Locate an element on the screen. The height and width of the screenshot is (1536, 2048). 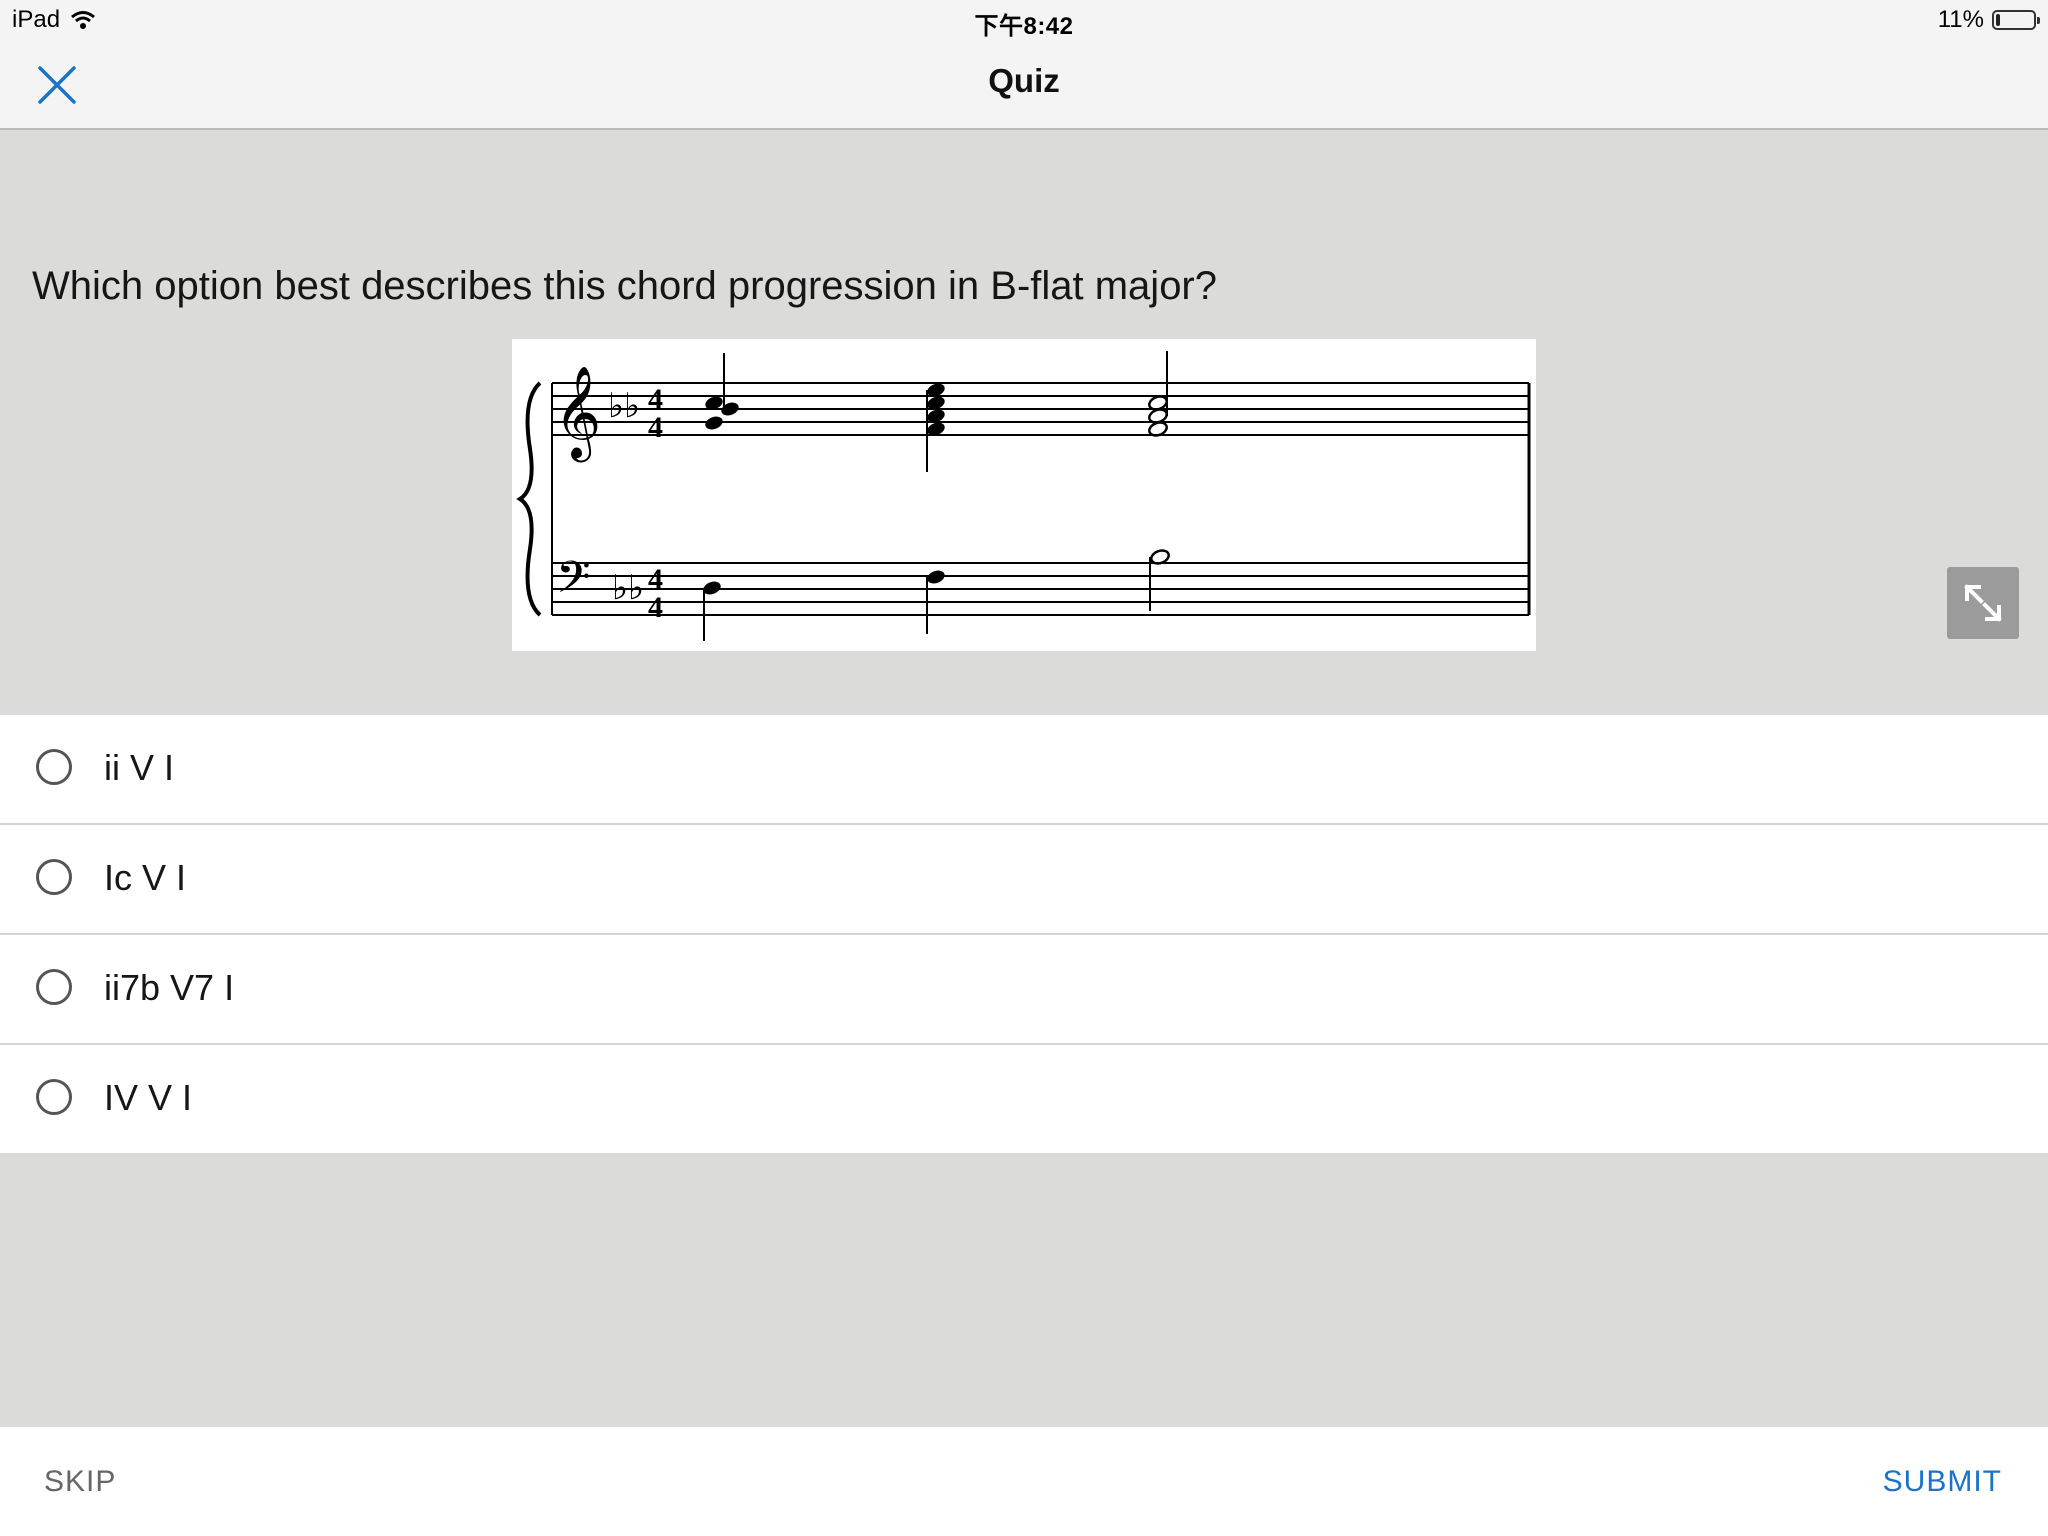
nav-bar: Quiz is located at coordinates (1024, 85).